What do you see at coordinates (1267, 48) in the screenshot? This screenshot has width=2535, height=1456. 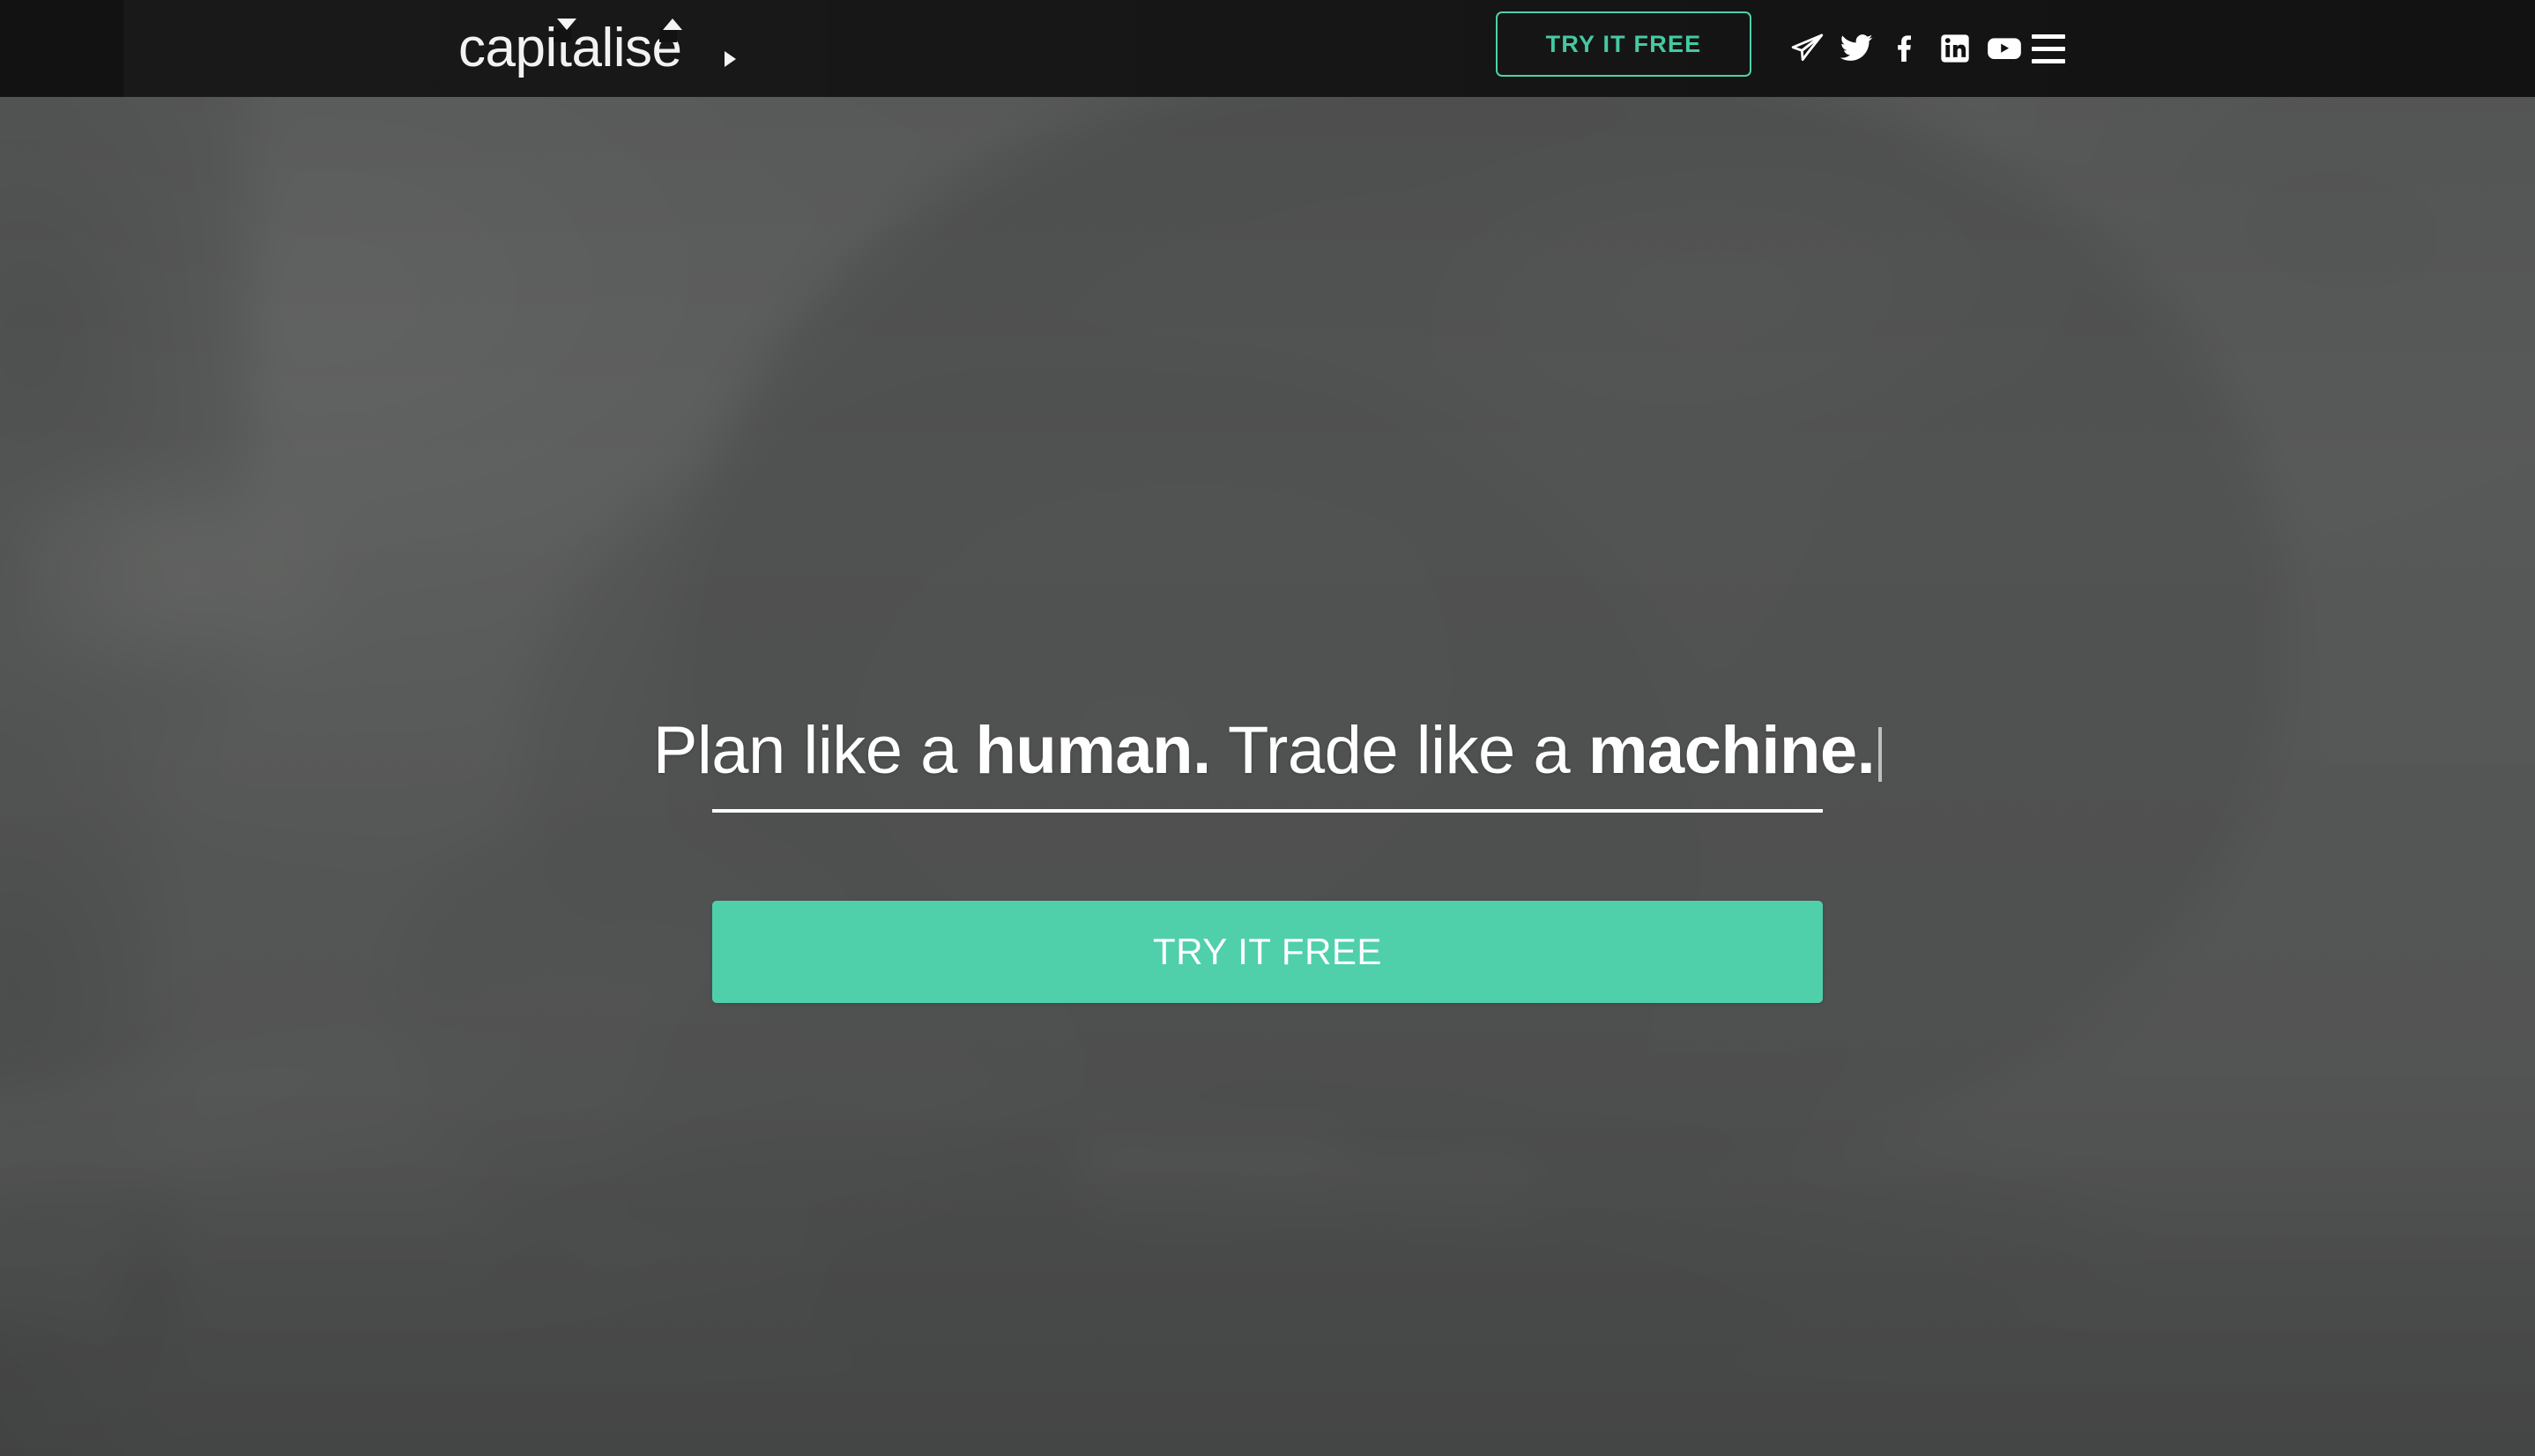 I see `site-header: capitalise TRY IT FREE` at bounding box center [1267, 48].